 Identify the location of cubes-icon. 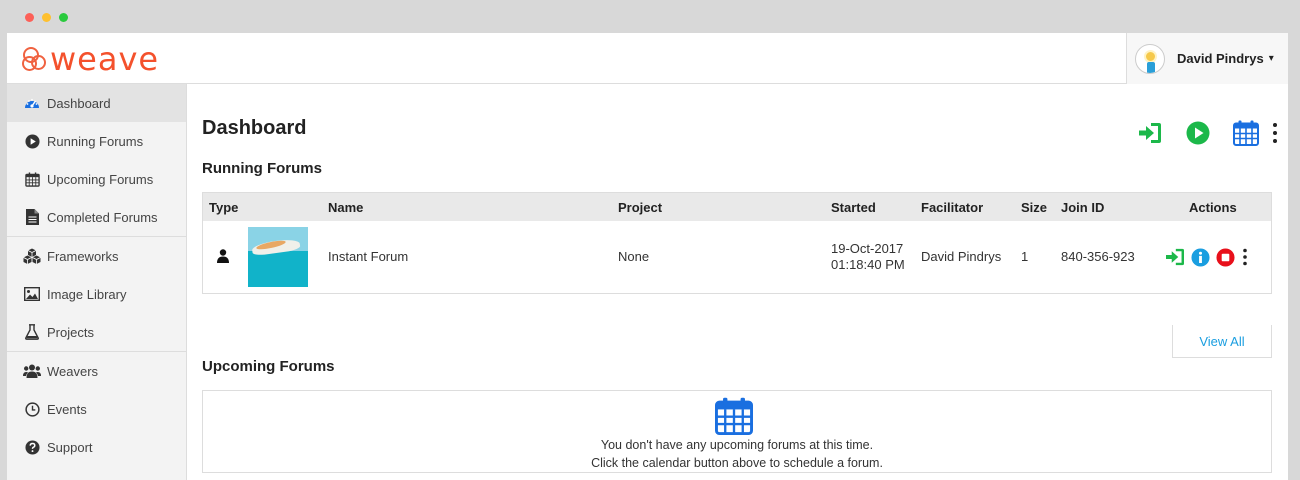
(32, 256).